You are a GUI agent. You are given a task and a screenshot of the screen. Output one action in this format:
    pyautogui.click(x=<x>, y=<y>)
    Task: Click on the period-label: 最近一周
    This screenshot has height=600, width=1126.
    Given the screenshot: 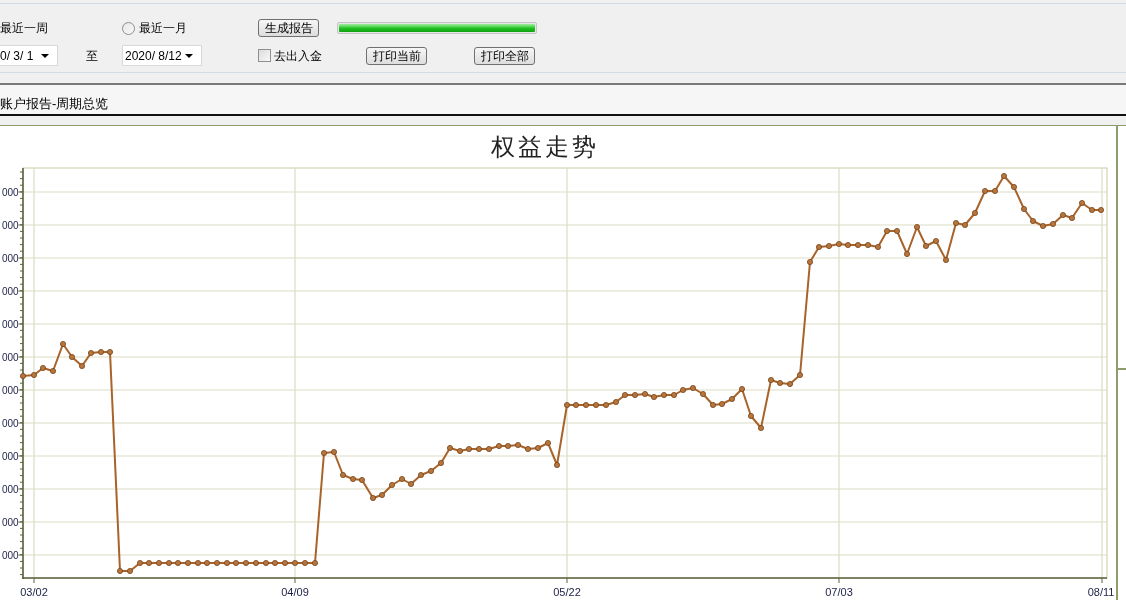 What is the action you would take?
    pyautogui.click(x=24, y=28)
    